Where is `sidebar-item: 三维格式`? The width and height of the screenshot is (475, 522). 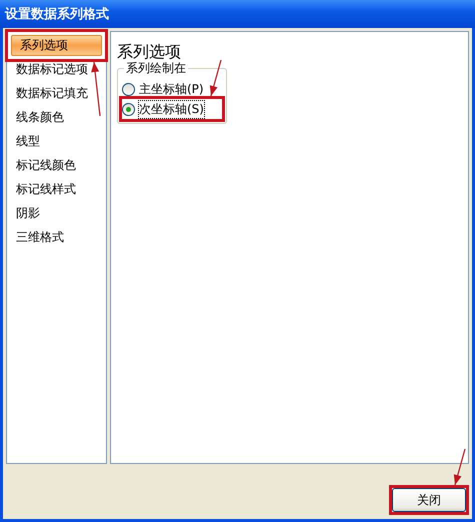 sidebar-item: 三维格式 is located at coordinates (56, 237).